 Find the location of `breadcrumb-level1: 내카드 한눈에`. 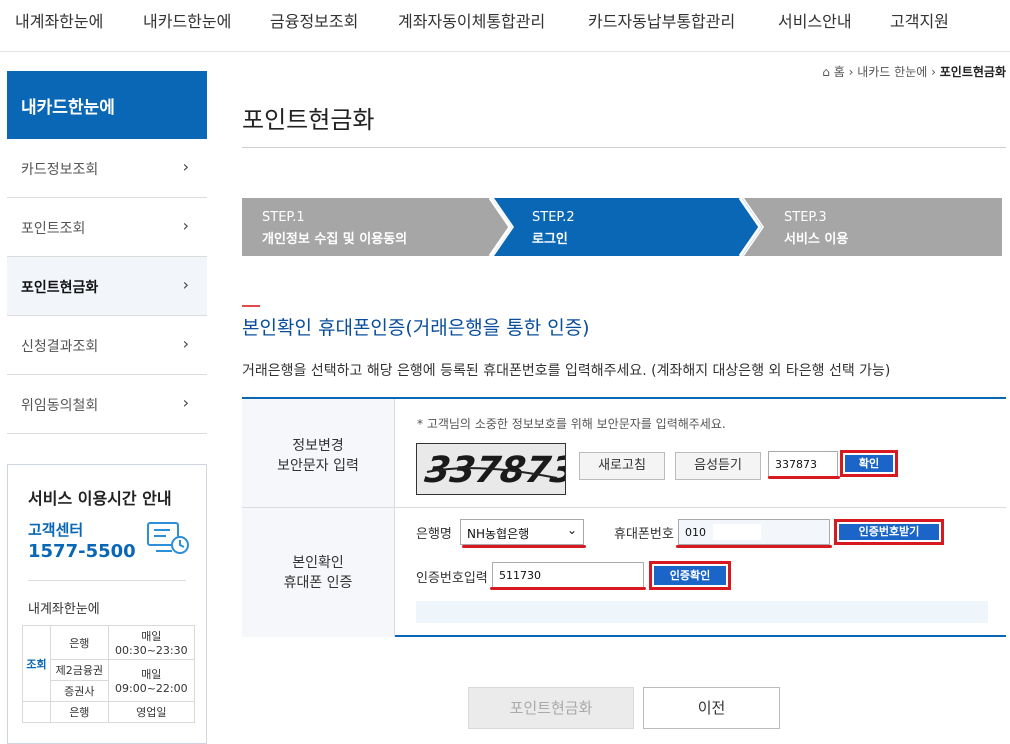

breadcrumb-level1: 내카드 한눈에 is located at coordinates (892, 72).